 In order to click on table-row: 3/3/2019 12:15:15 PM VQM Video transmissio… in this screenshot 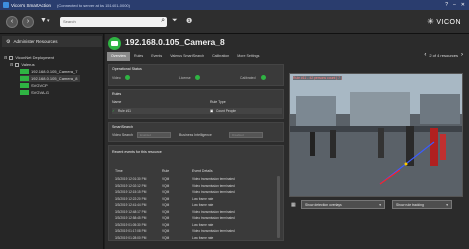, I will do `click(194, 193)`.